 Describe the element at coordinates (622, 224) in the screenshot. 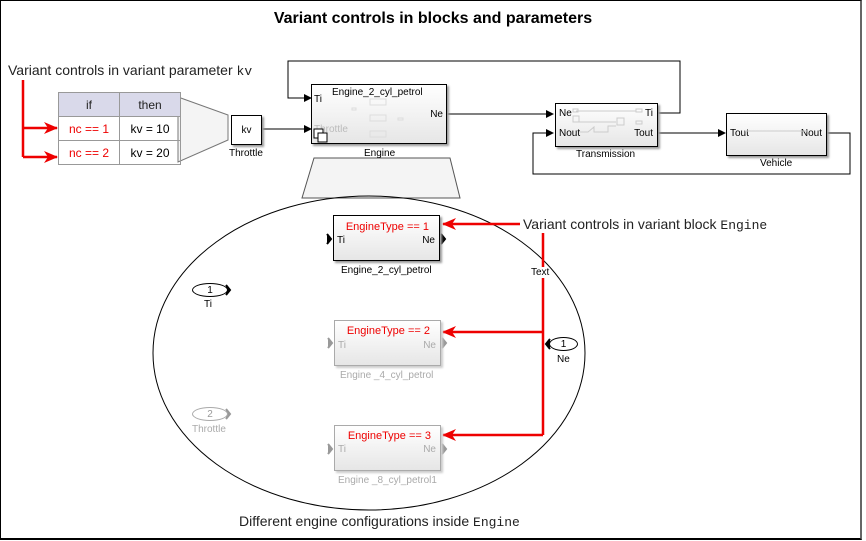

I see `note-text: Variant controls in variant block` at that location.